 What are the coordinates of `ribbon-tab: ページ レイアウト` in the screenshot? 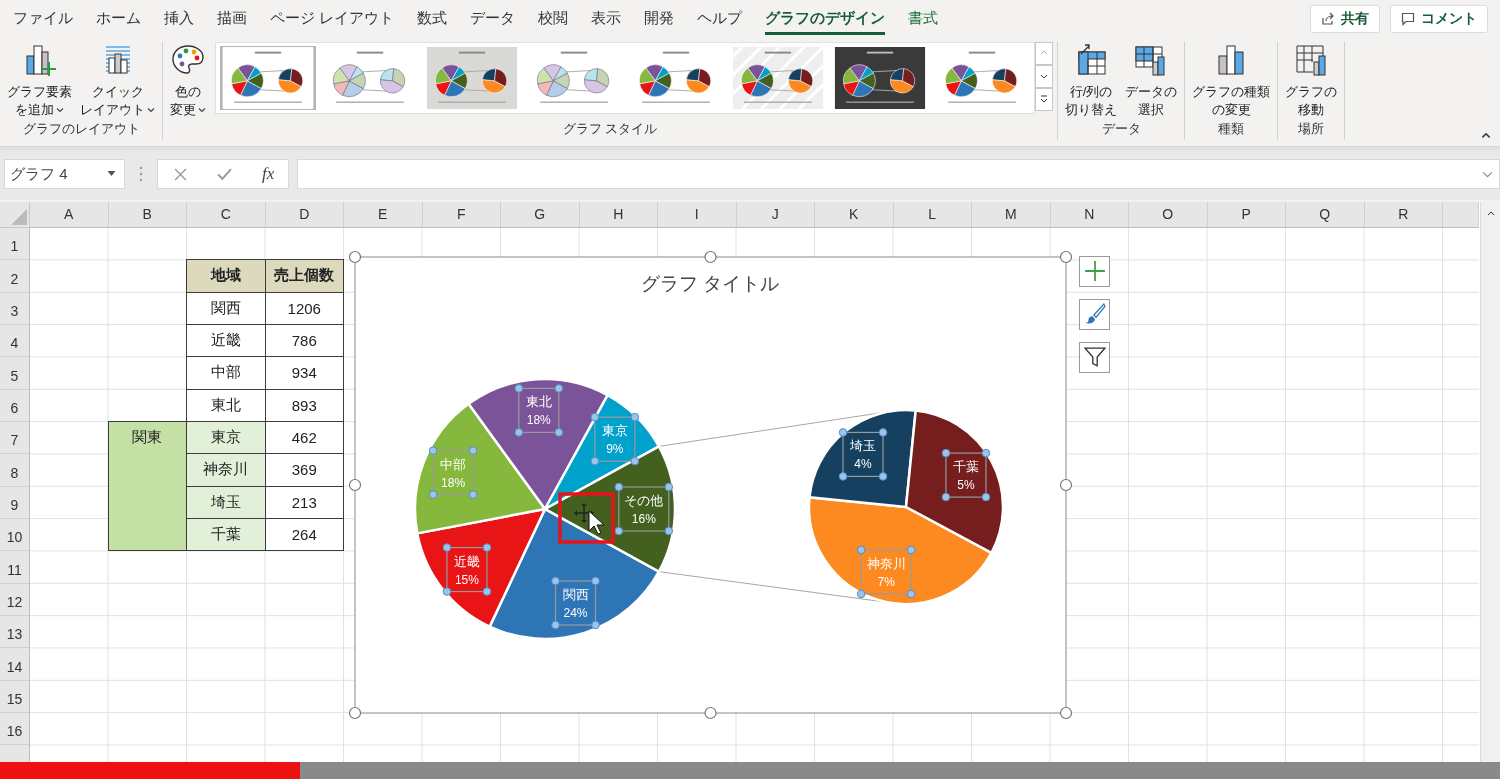 It's located at (332, 18).